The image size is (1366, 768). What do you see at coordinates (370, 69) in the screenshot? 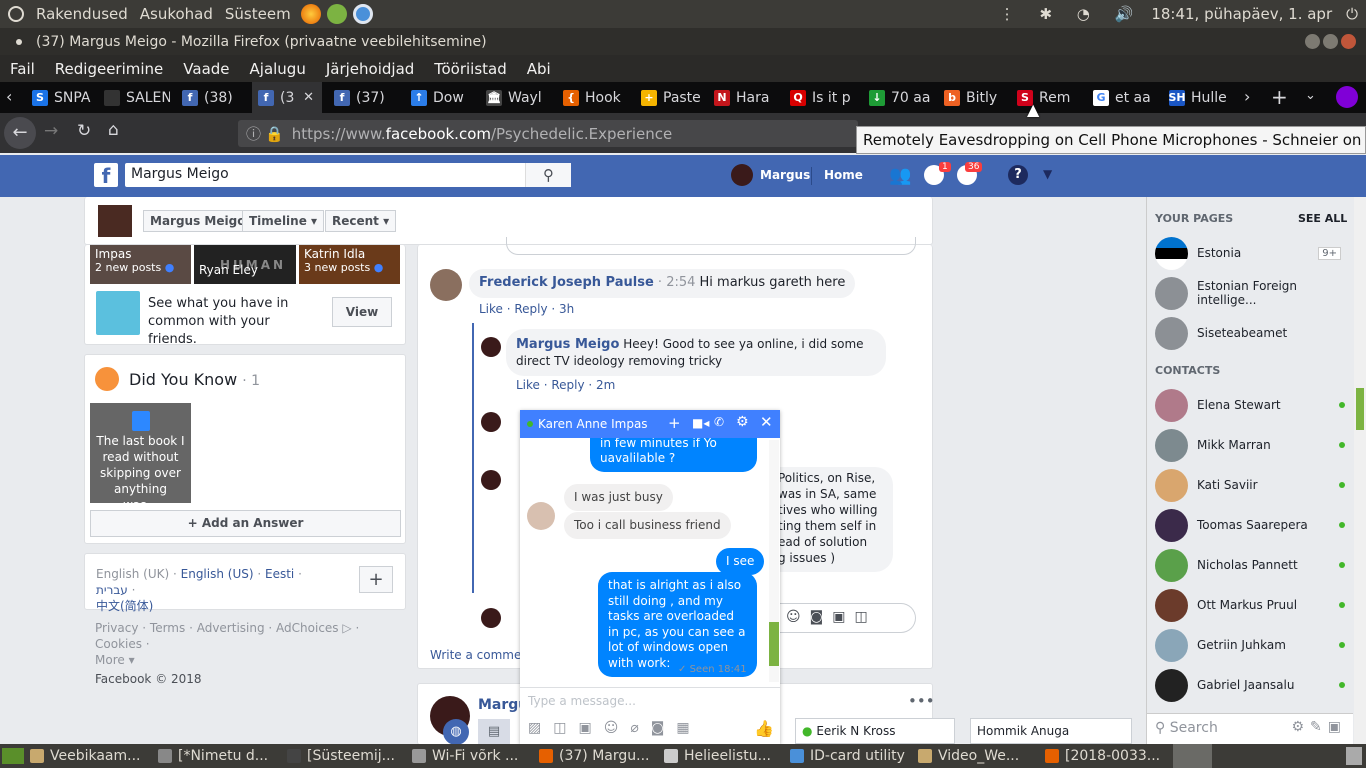
I see `menu-bookmarks: Järjehoidjad` at bounding box center [370, 69].